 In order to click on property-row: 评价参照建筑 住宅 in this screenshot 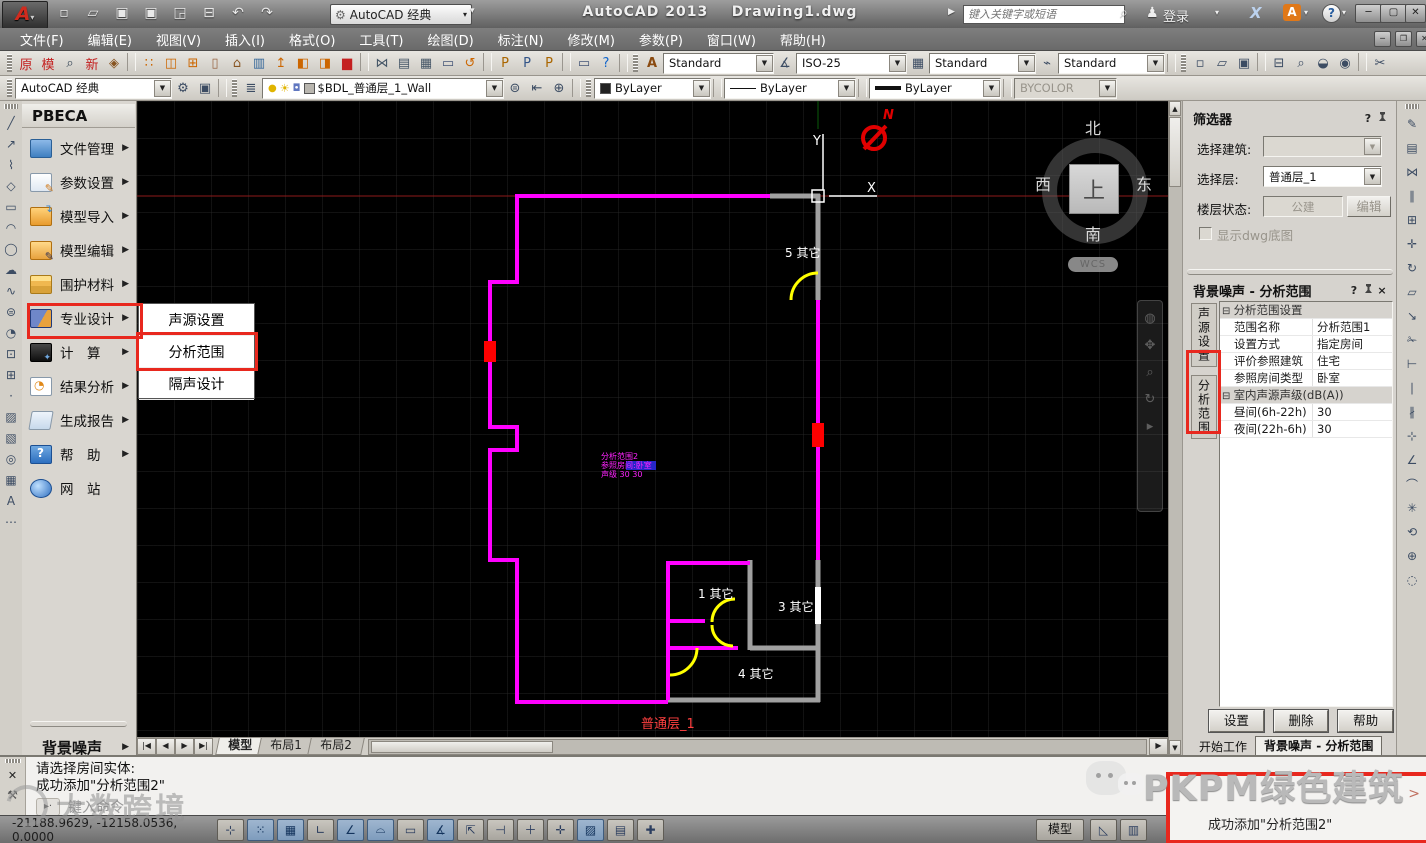, I will do `click(1306, 361)`.